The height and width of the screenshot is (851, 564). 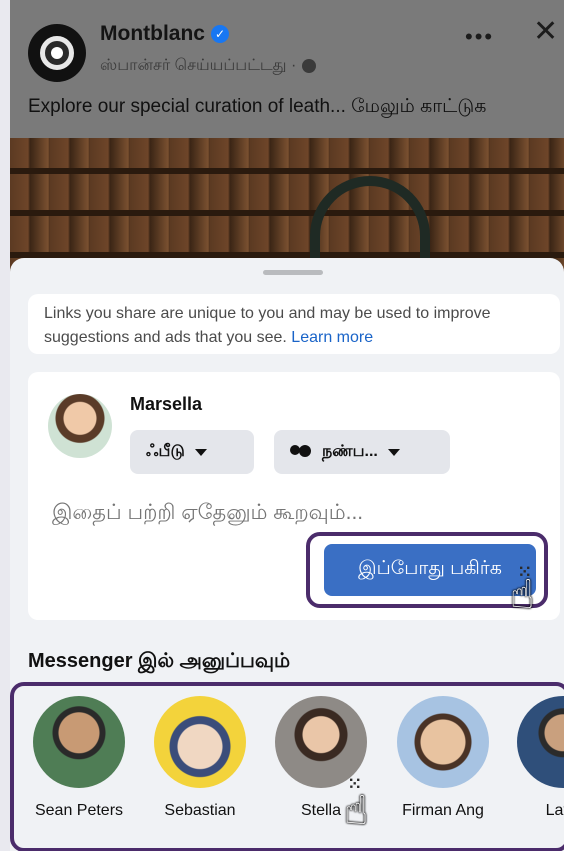 I want to click on learn-more-link: Learn more, so click(x=332, y=337).